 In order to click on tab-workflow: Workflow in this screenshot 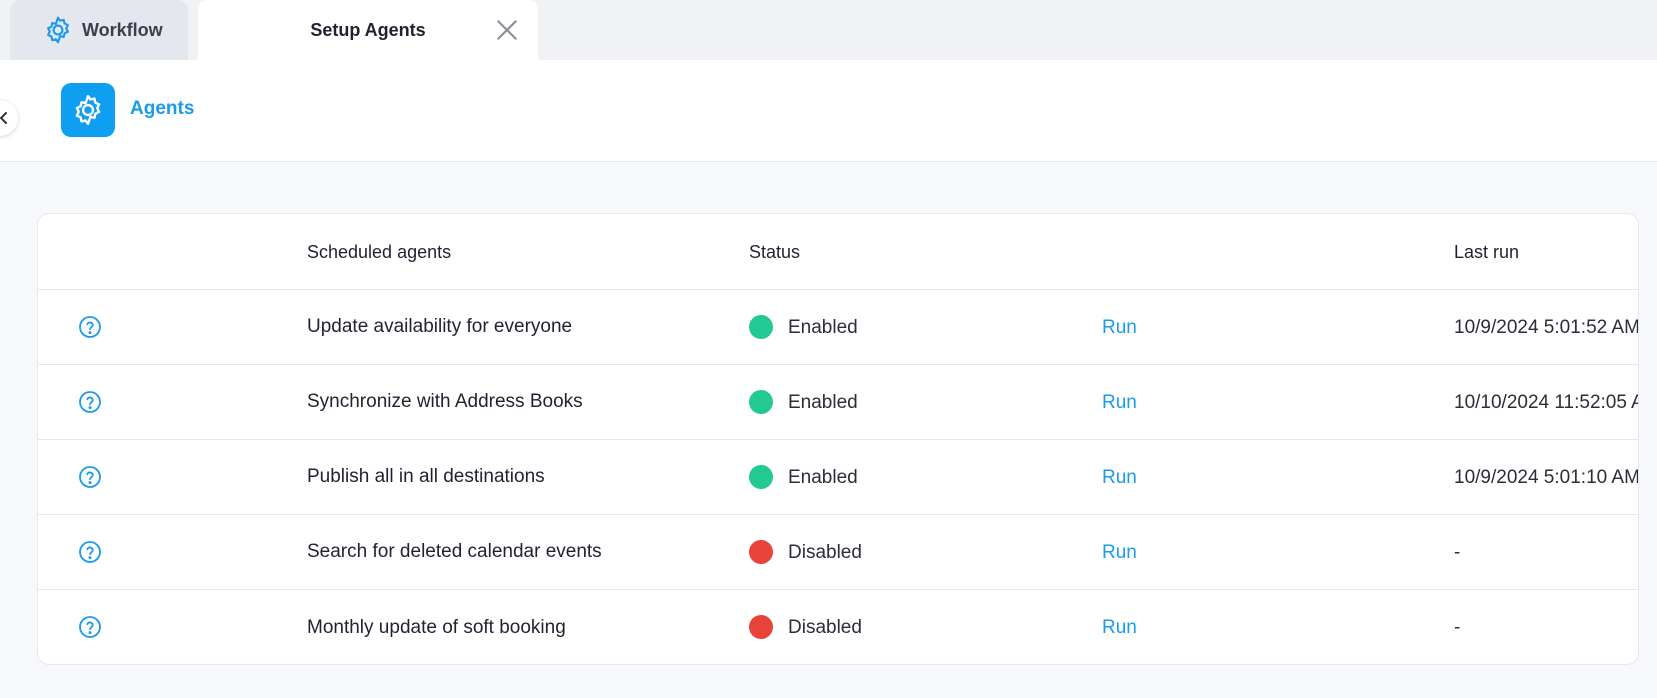, I will do `click(99, 30)`.